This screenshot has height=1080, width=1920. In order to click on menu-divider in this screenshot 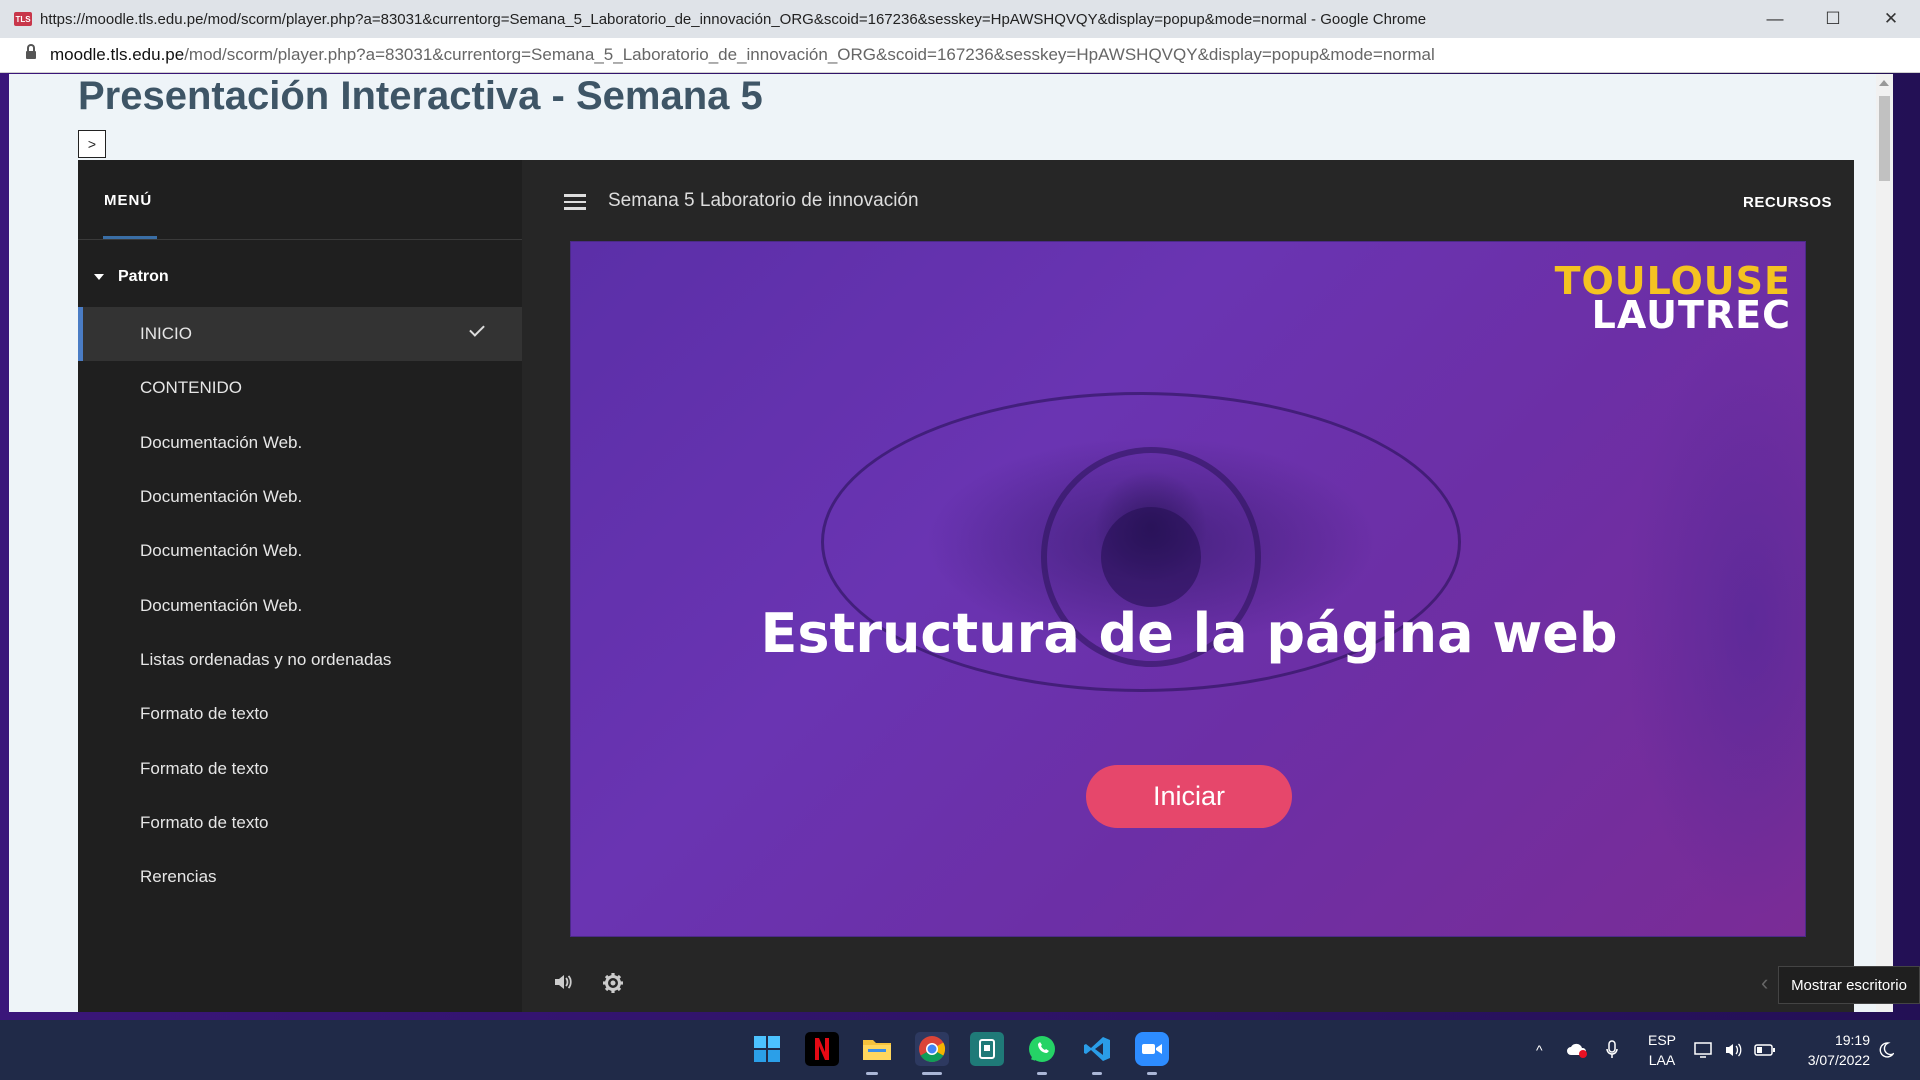, I will do `click(300, 239)`.